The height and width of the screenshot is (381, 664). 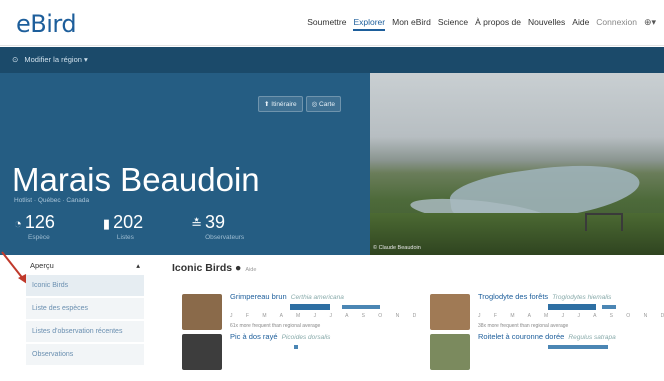 What do you see at coordinates (280, 336) in the screenshot?
I see `bird-name: Pic à dos rayé Picoides dorsalis` at bounding box center [280, 336].